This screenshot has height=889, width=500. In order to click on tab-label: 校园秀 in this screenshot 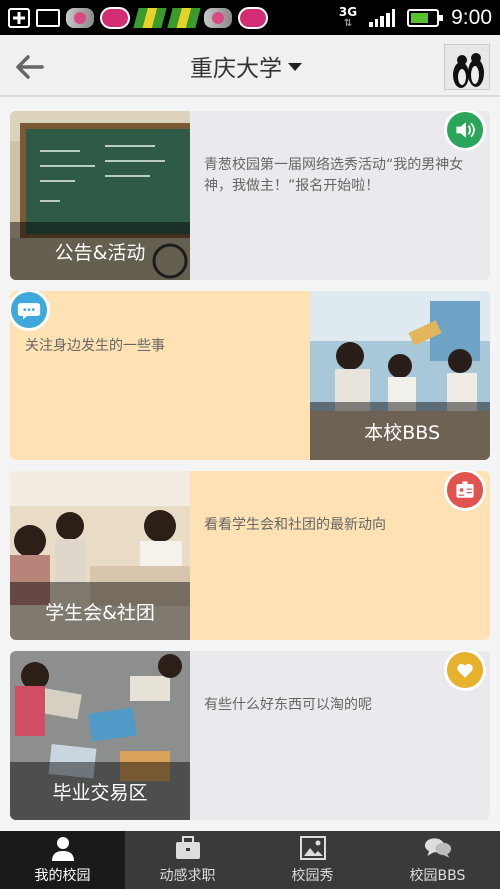, I will do `click(312, 876)`.